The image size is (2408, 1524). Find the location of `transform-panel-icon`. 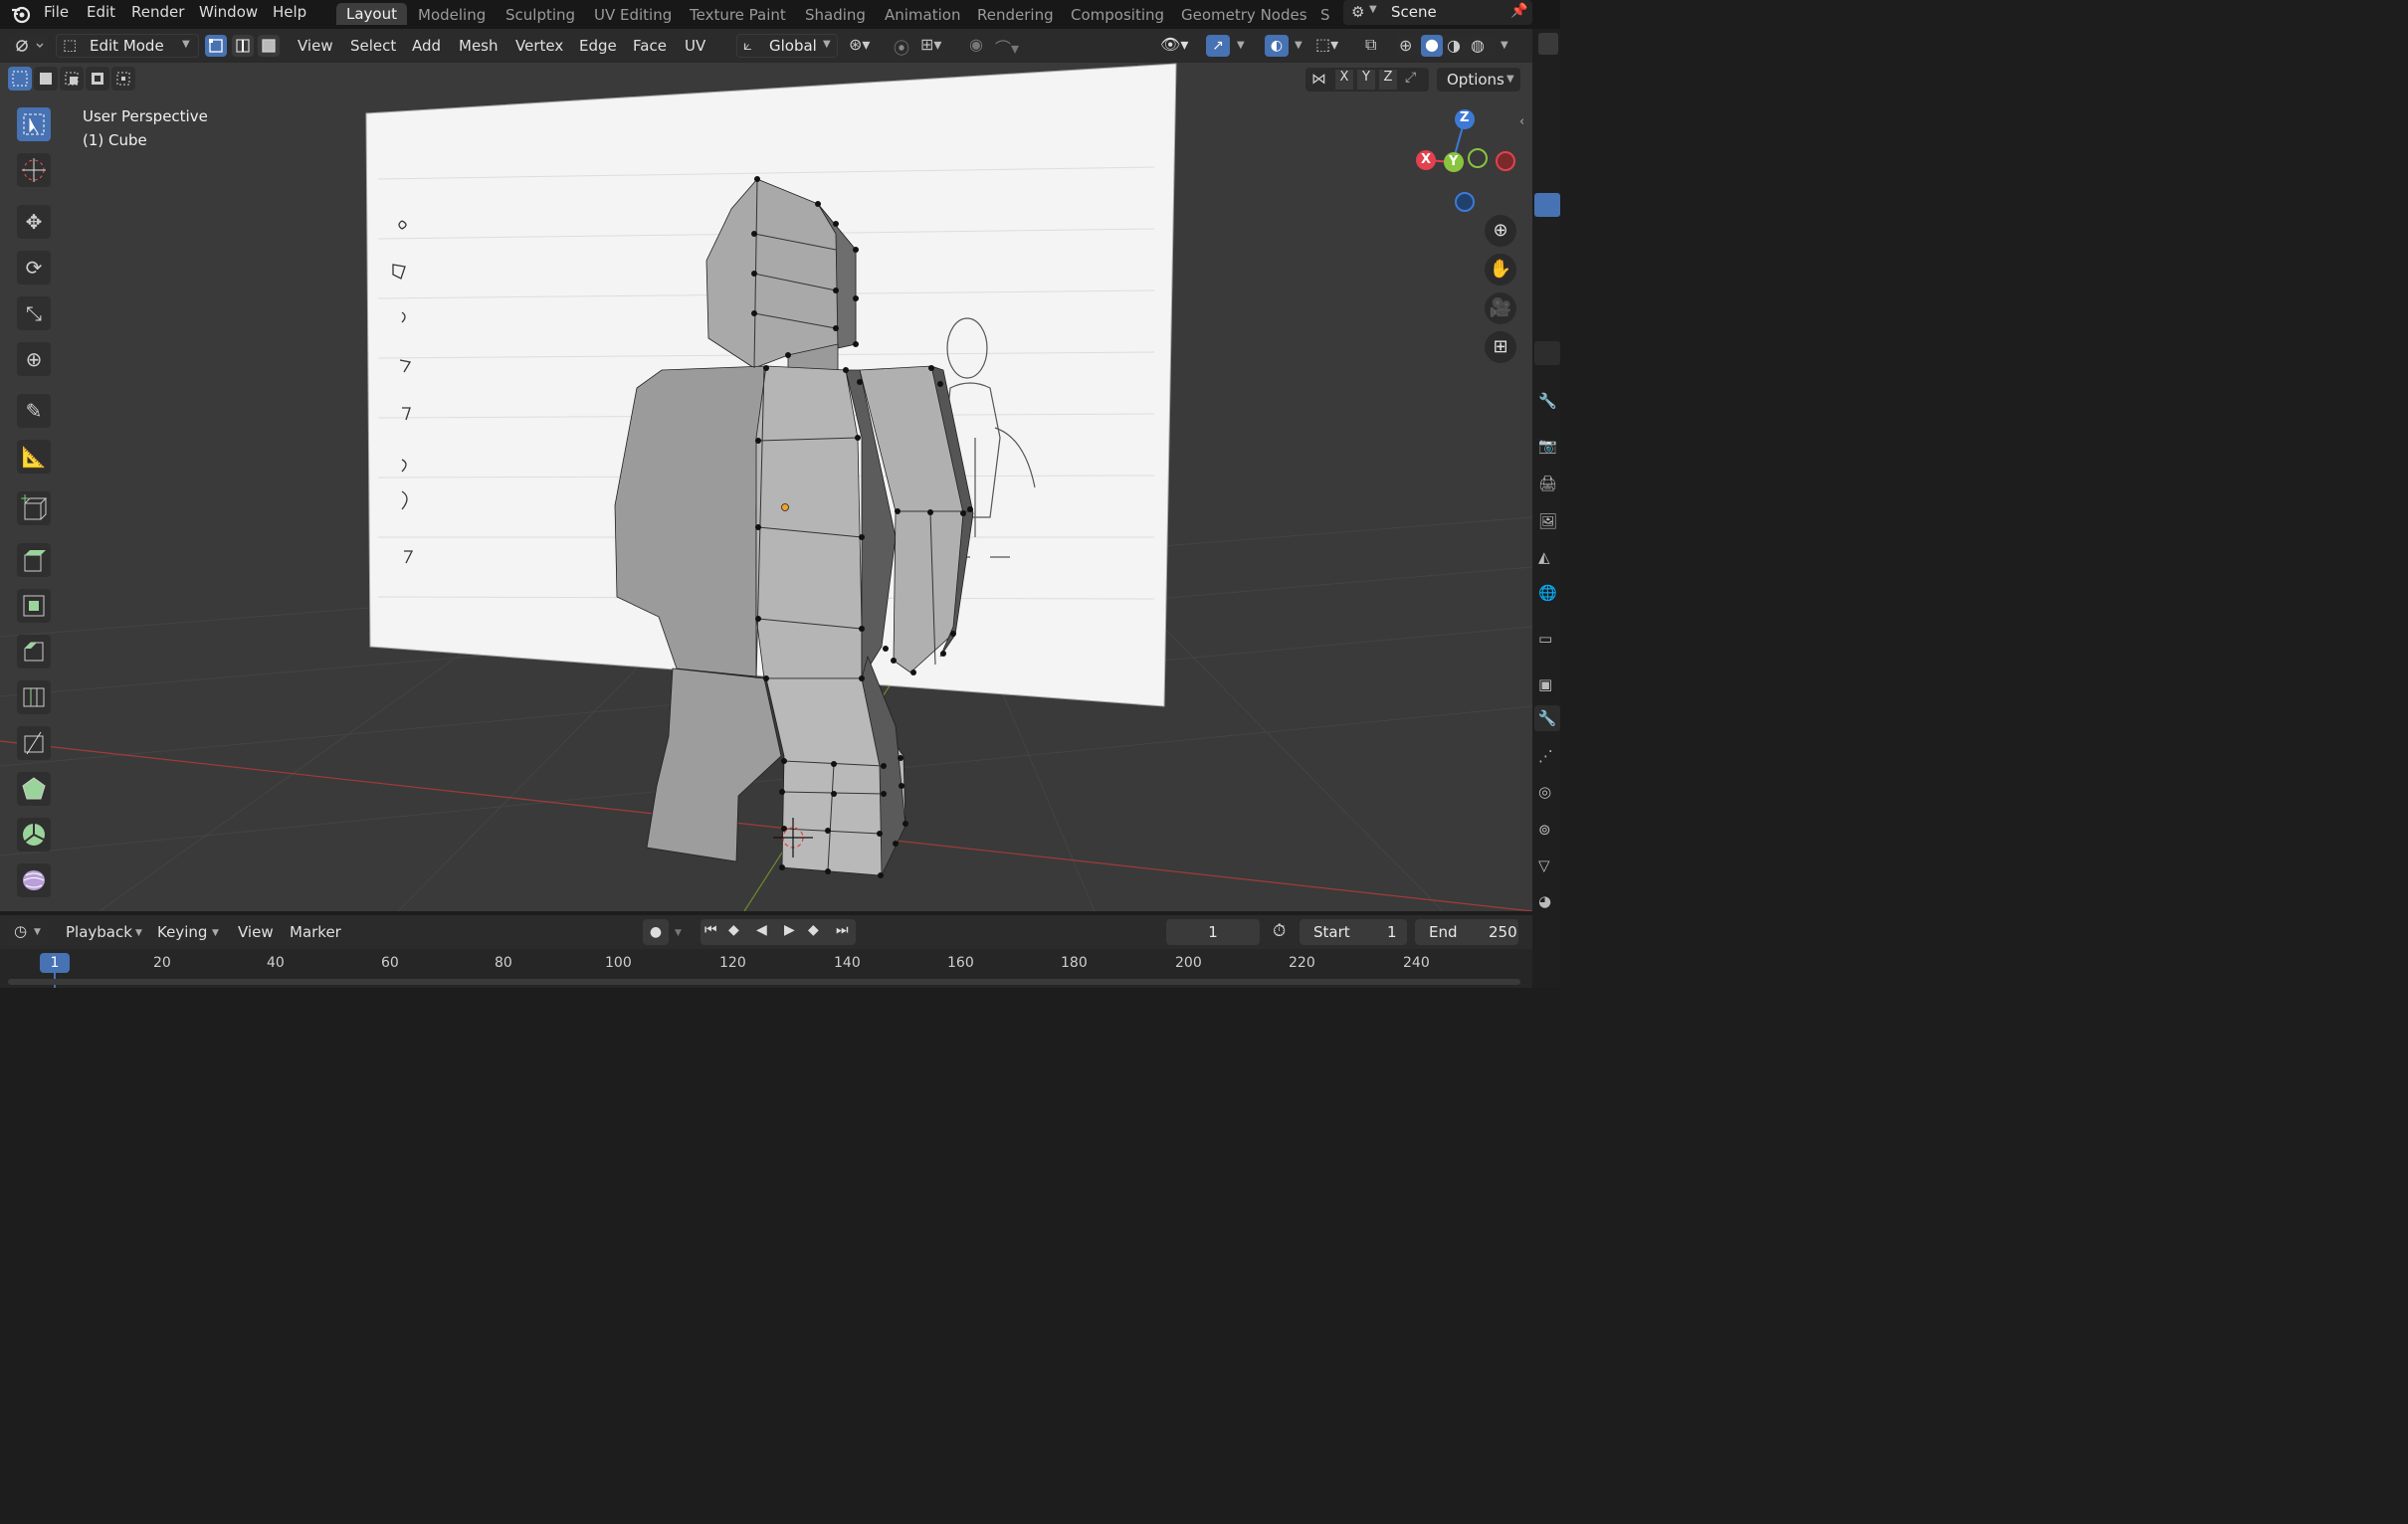

transform-panel-icon is located at coordinates (1547, 205).